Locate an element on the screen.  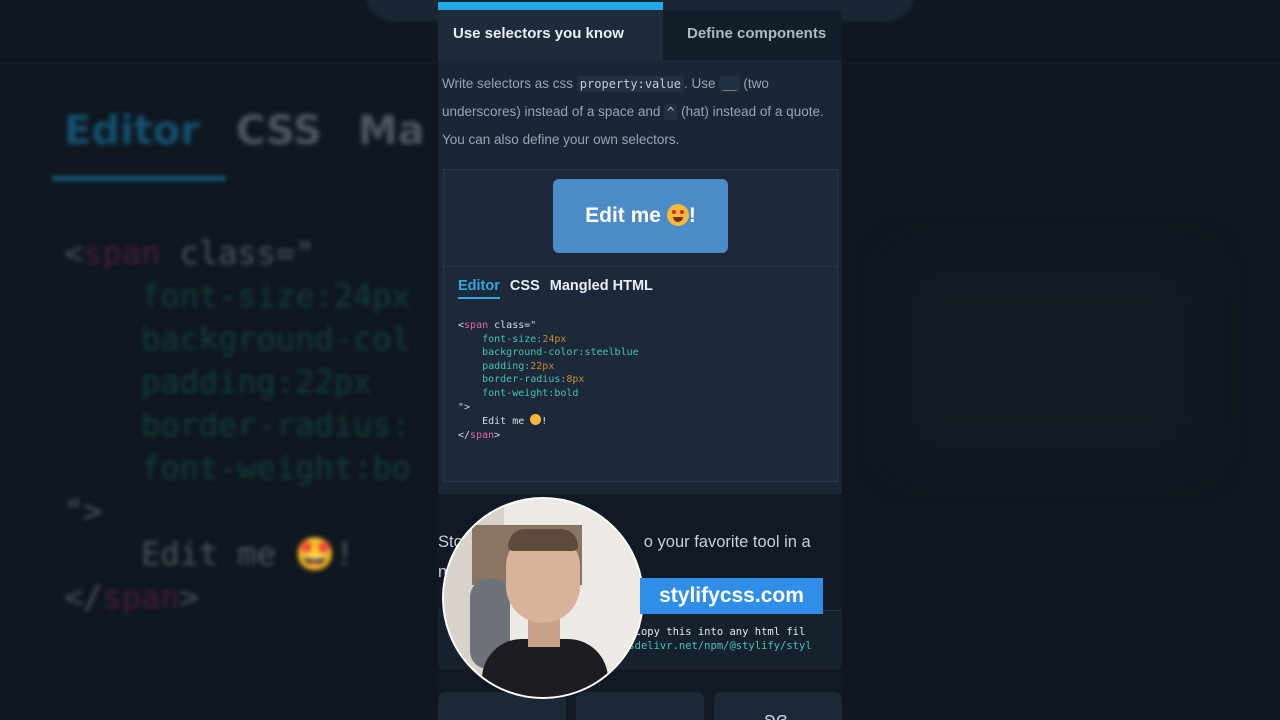
code-close-tag: span is located at coordinates (482, 435).